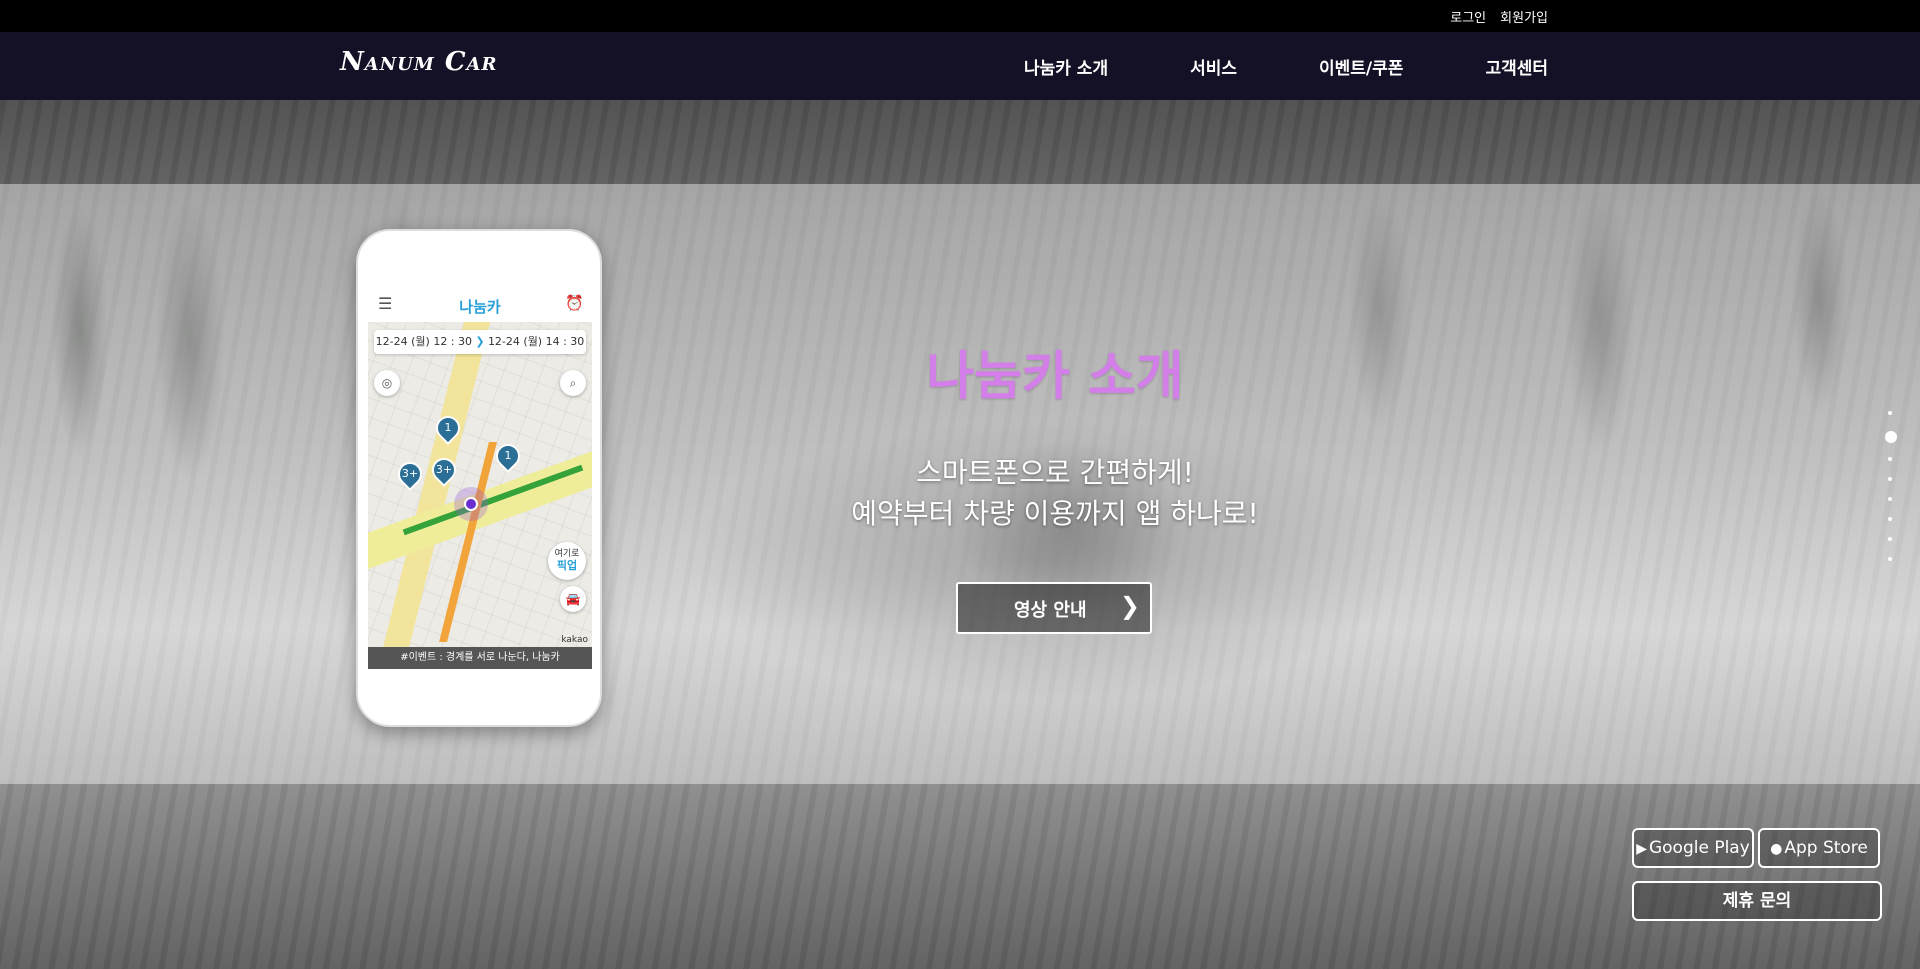  What do you see at coordinates (1776, 849) in the screenshot?
I see `apple-icon: ●` at bounding box center [1776, 849].